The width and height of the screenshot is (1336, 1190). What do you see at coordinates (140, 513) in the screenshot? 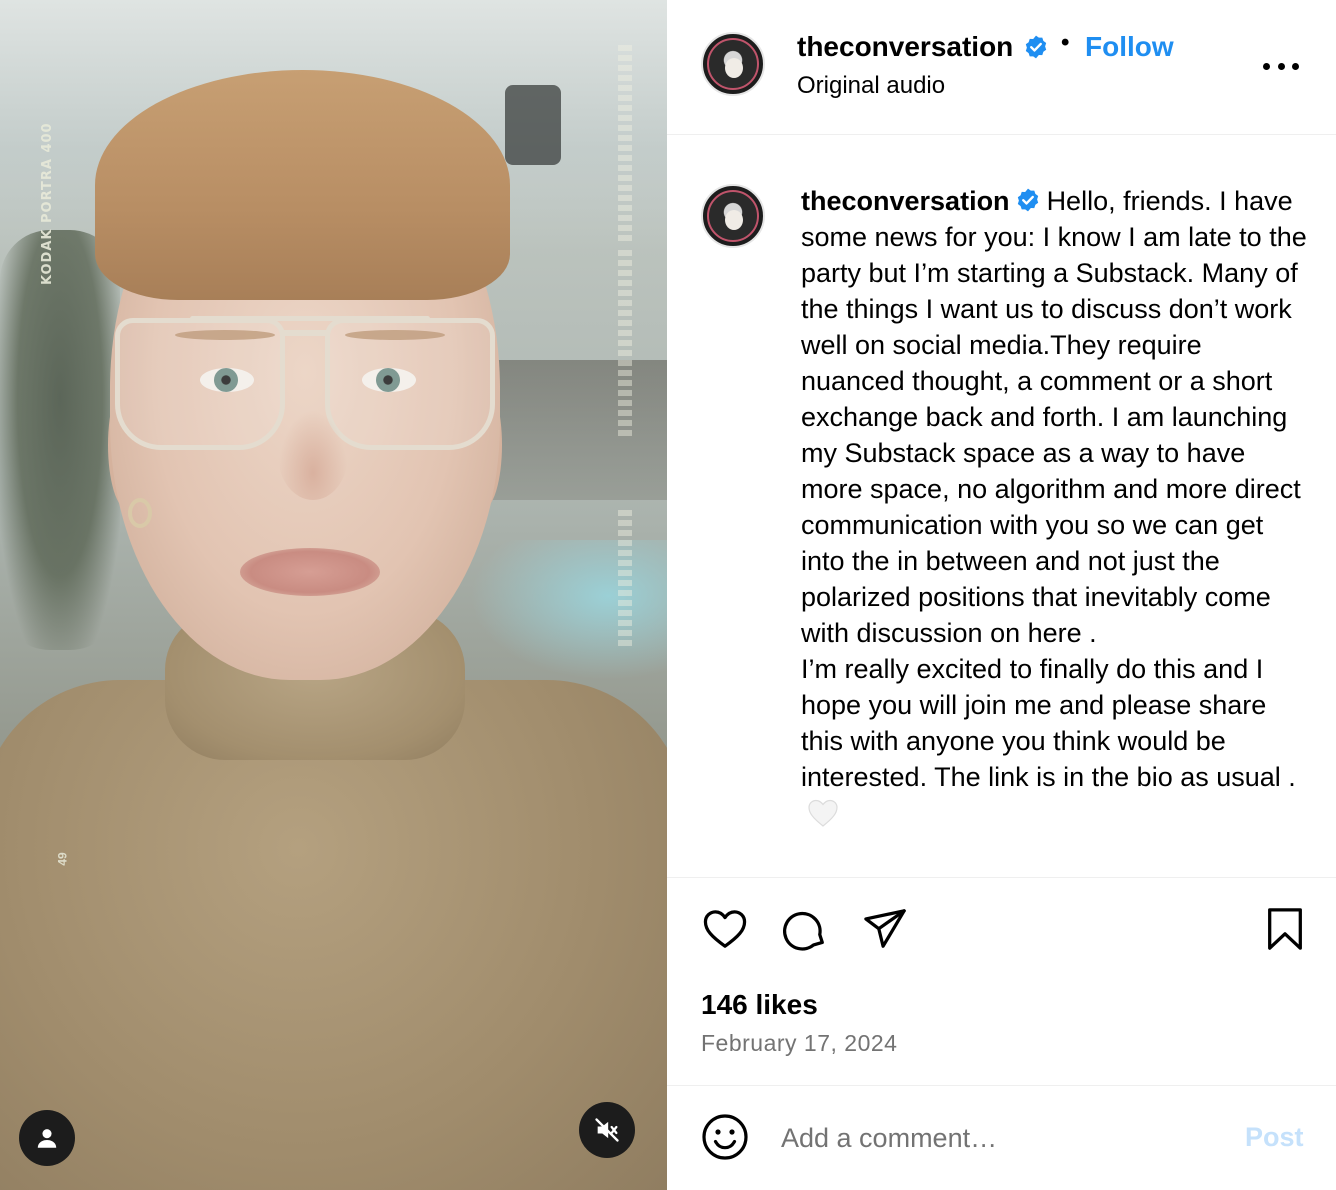
I see `earring` at bounding box center [140, 513].